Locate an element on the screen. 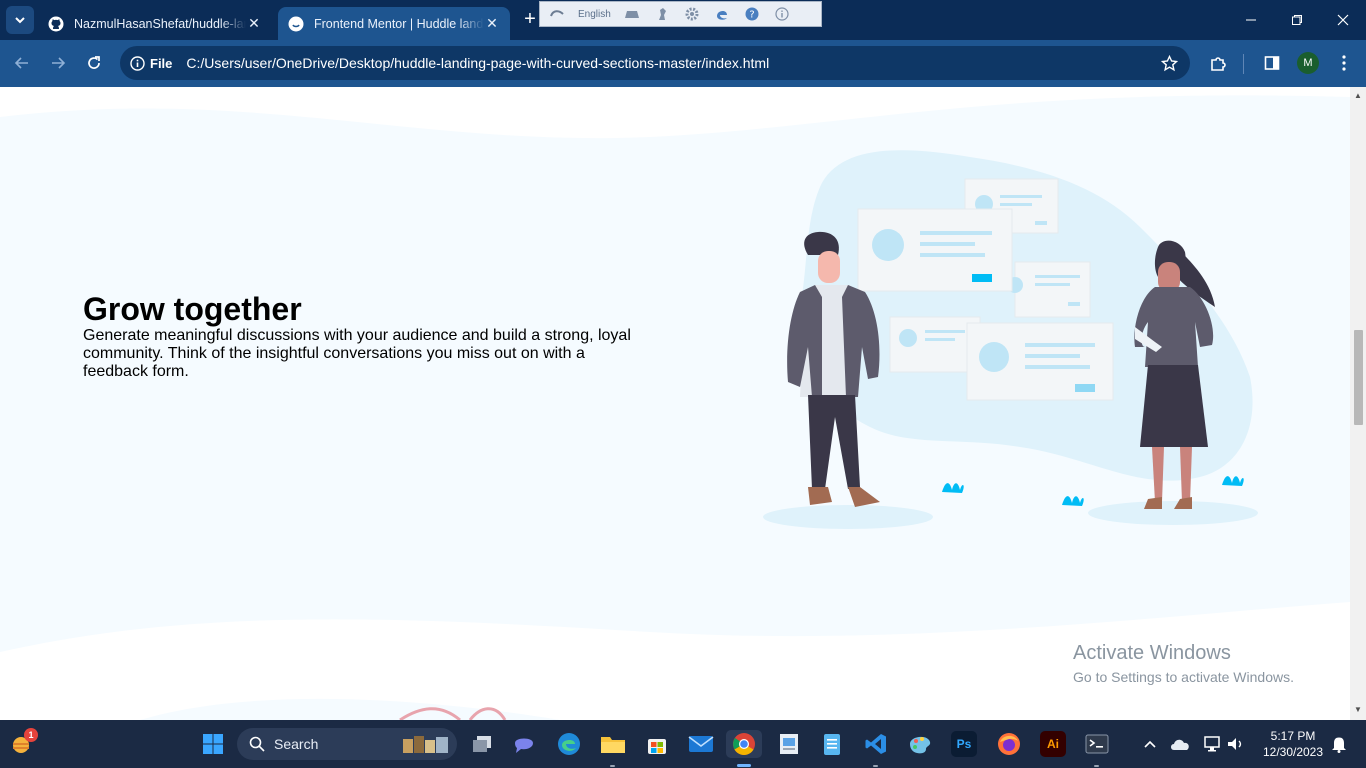  tab-title: Frontend Mentor | Huddle landing page is located at coordinates (399, 23).